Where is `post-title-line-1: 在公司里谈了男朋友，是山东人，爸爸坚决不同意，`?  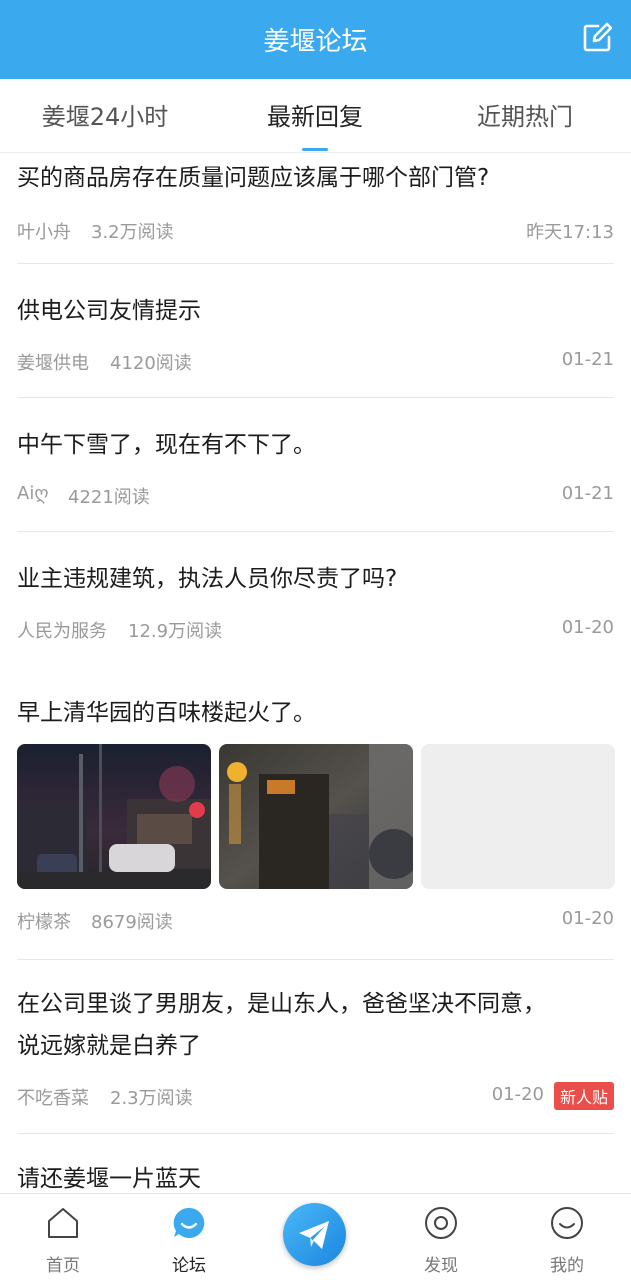
post-title-line-1: 在公司里谈了男朋友，是山东人，爸爸坚决不同意， is located at coordinates (281, 1004).